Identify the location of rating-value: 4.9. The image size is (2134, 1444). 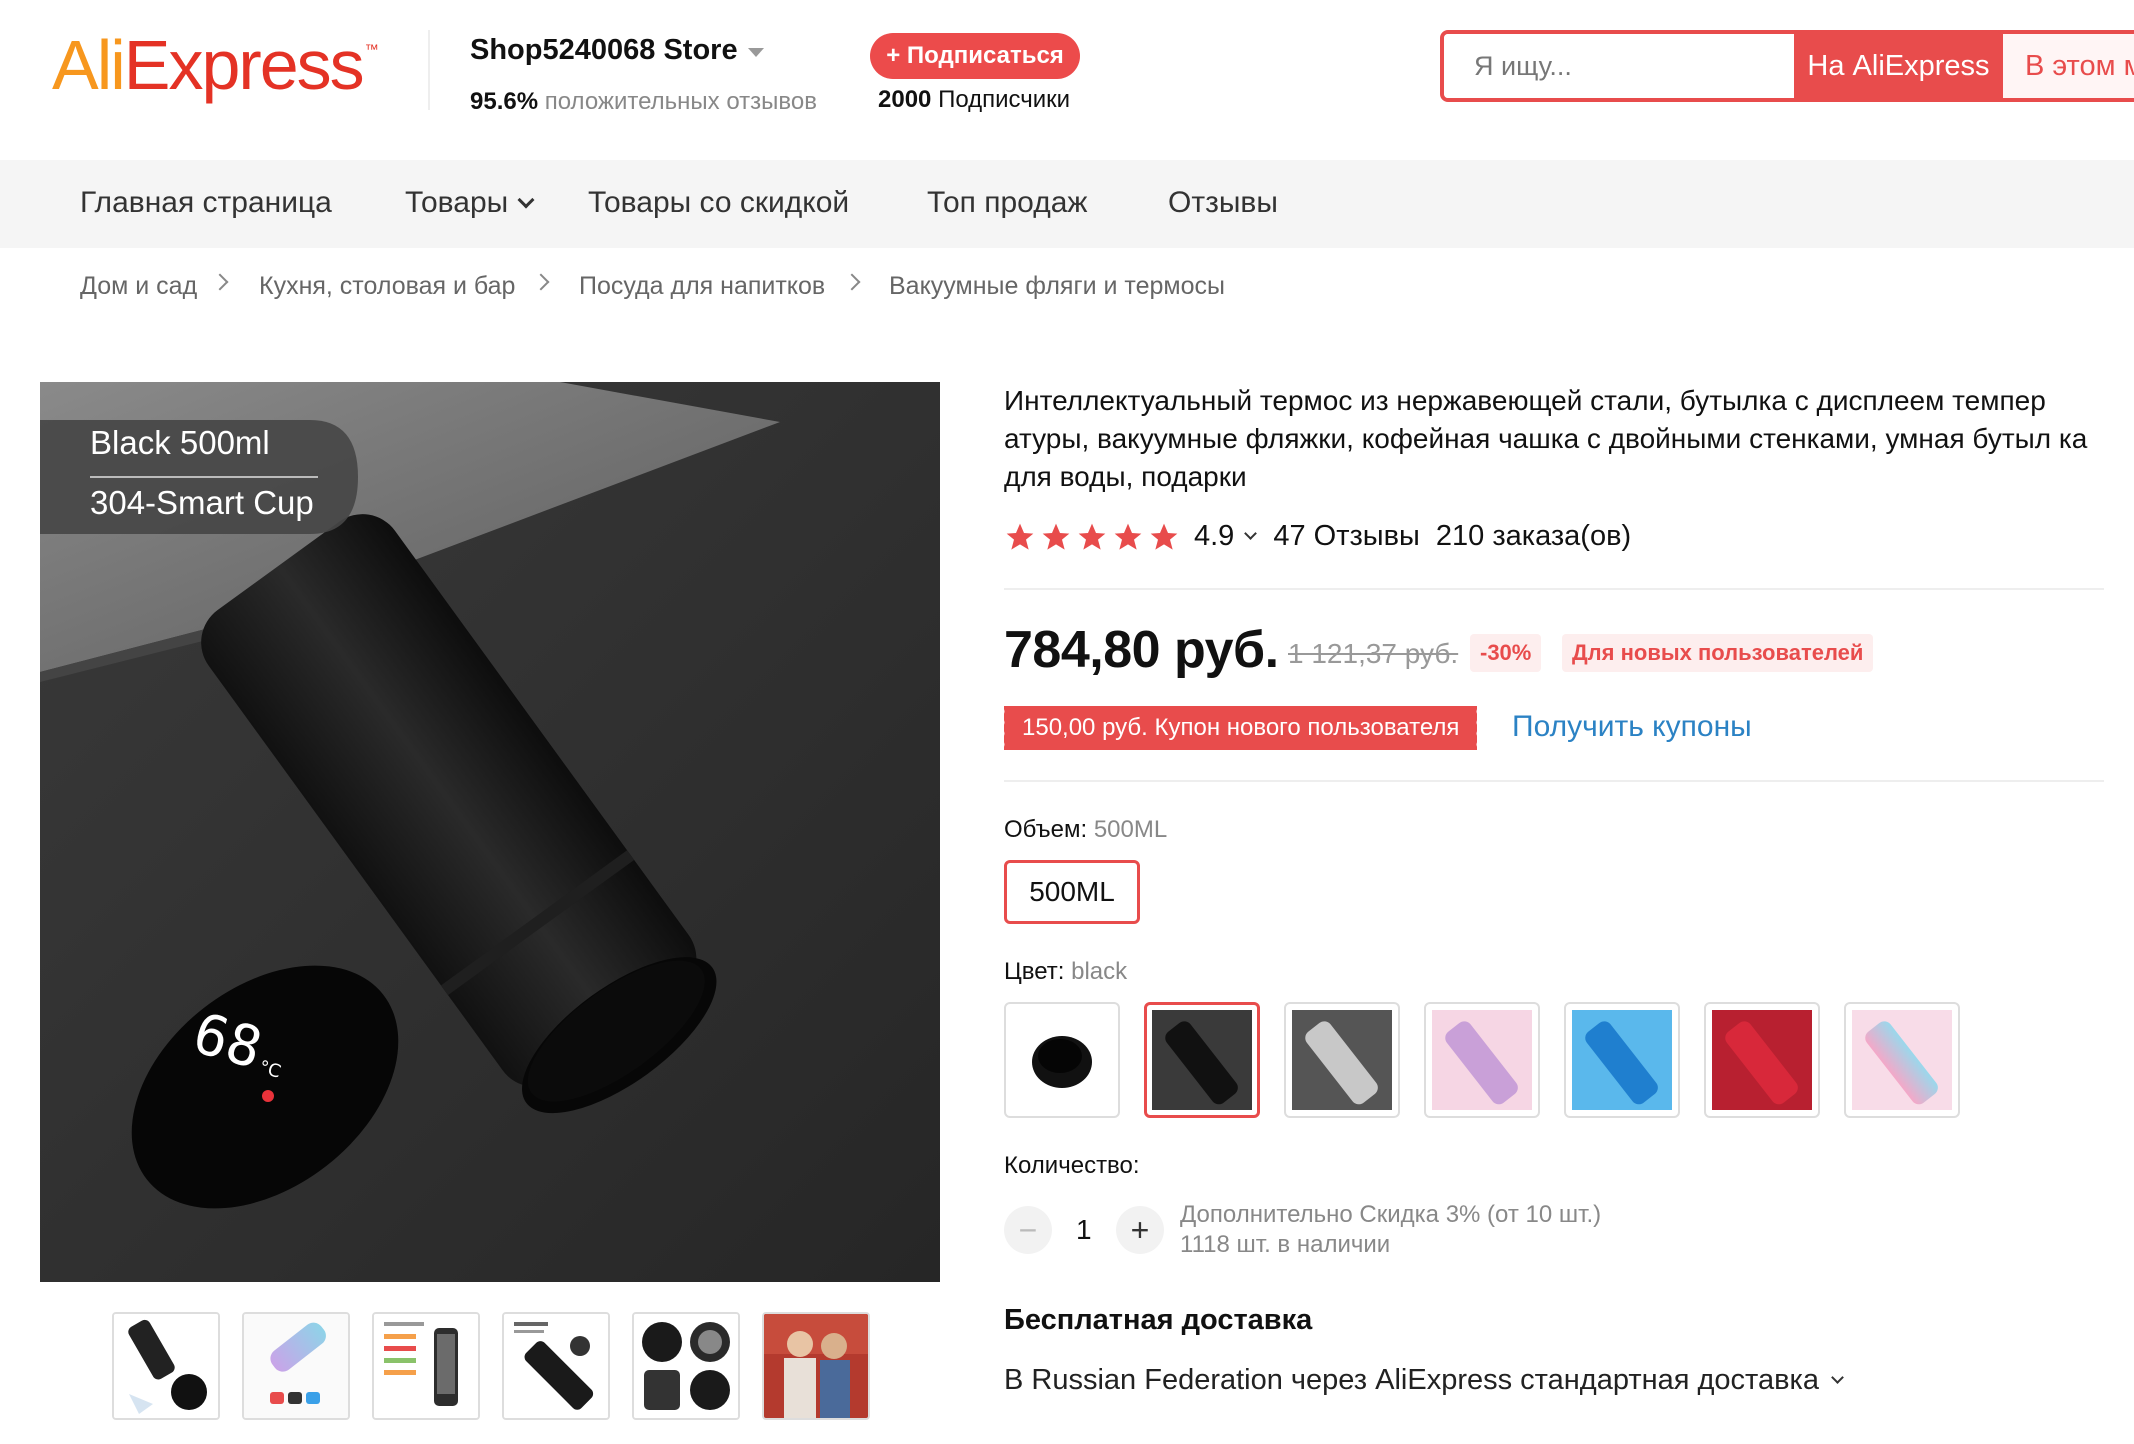
(1214, 536).